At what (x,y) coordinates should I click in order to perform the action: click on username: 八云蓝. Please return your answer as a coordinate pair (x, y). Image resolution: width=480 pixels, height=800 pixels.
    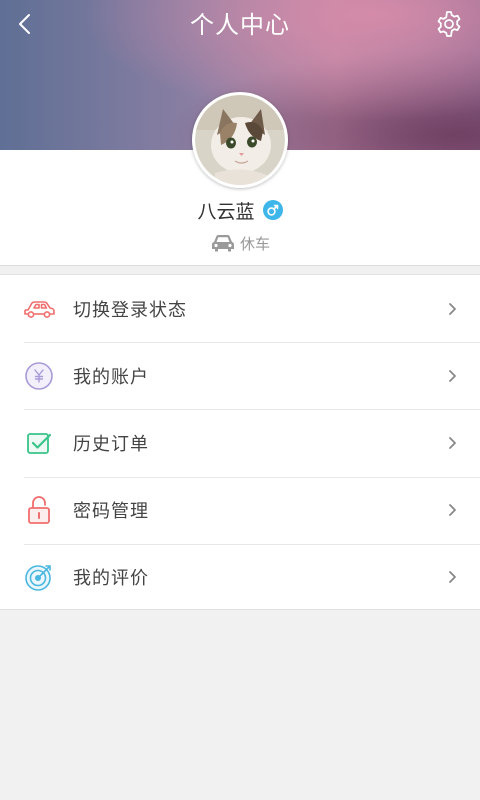
    Looking at the image, I should click on (226, 211).